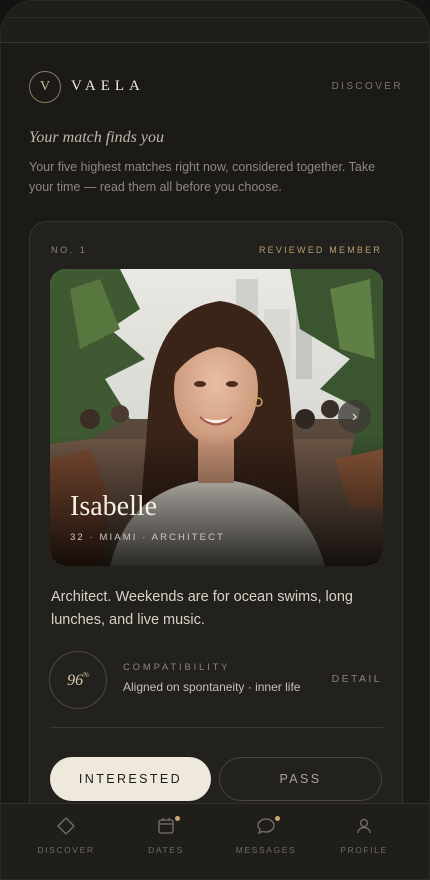 The width and height of the screenshot is (430, 880). I want to click on divider, so click(216, 727).